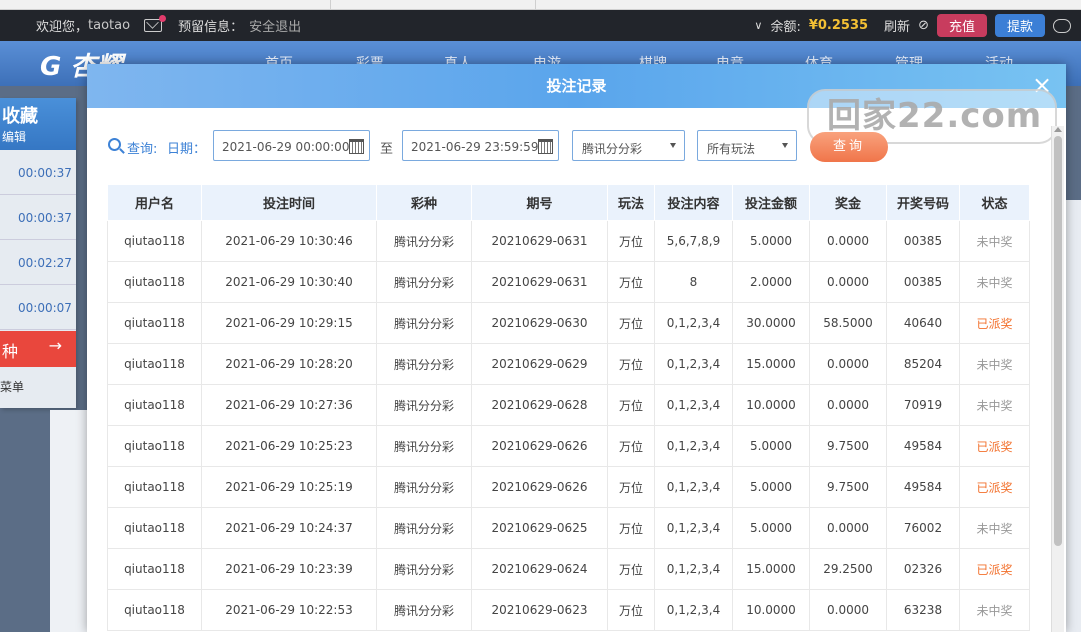 The image size is (1081, 632). What do you see at coordinates (62, 27) in the screenshot?
I see `welcome-text: 欢迎您，` at bounding box center [62, 27].